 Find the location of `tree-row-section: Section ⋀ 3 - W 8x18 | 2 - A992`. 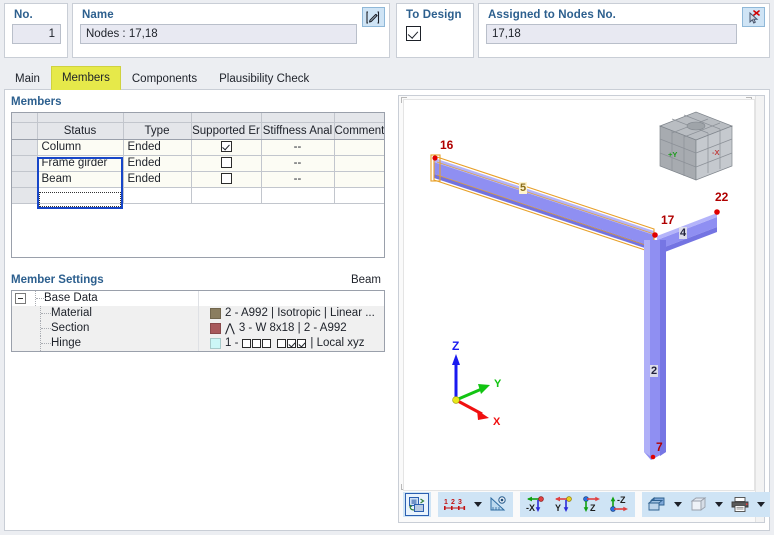

tree-row-section: Section ⋀ 3 - W 8x18 | 2 - A992 is located at coordinates (198, 328).